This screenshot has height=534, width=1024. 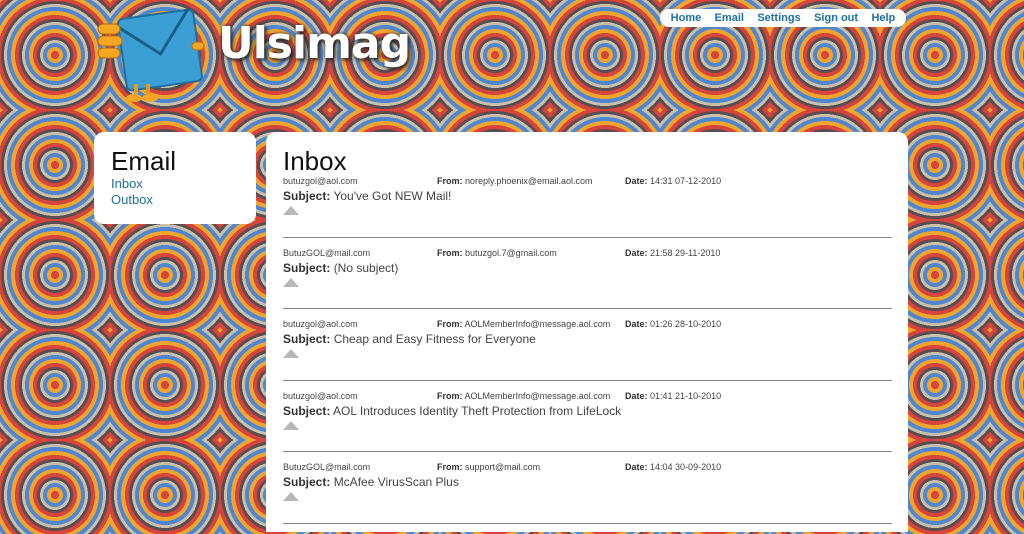 I want to click on message-from: From: butuzgol.7@gmail.com, so click(x=497, y=253).